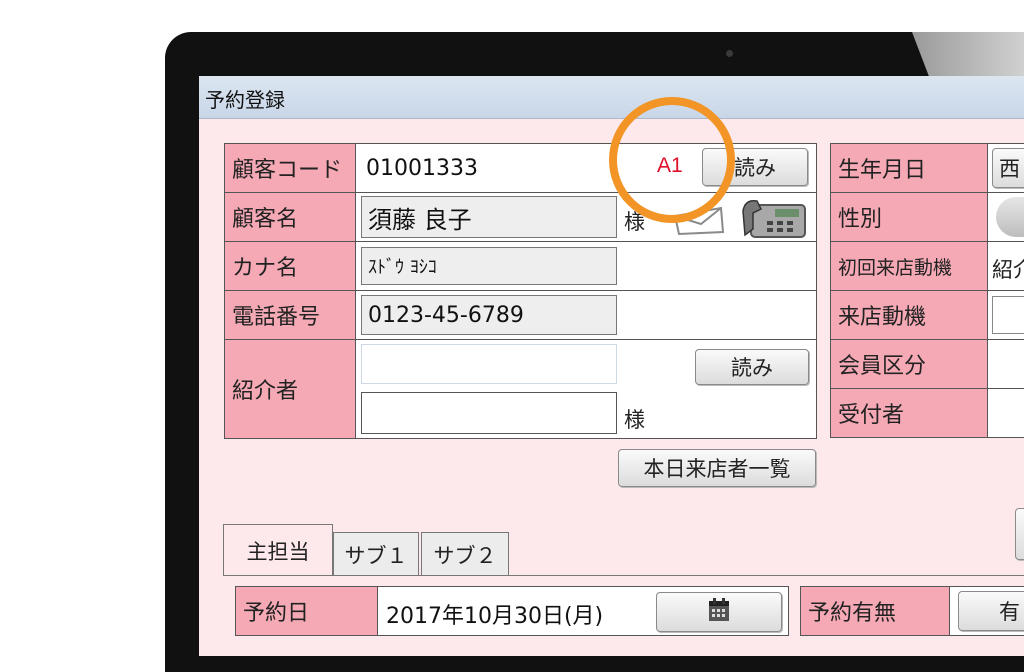  Describe the element at coordinates (672, 160) in the screenshot. I see `highlight-circle` at that location.